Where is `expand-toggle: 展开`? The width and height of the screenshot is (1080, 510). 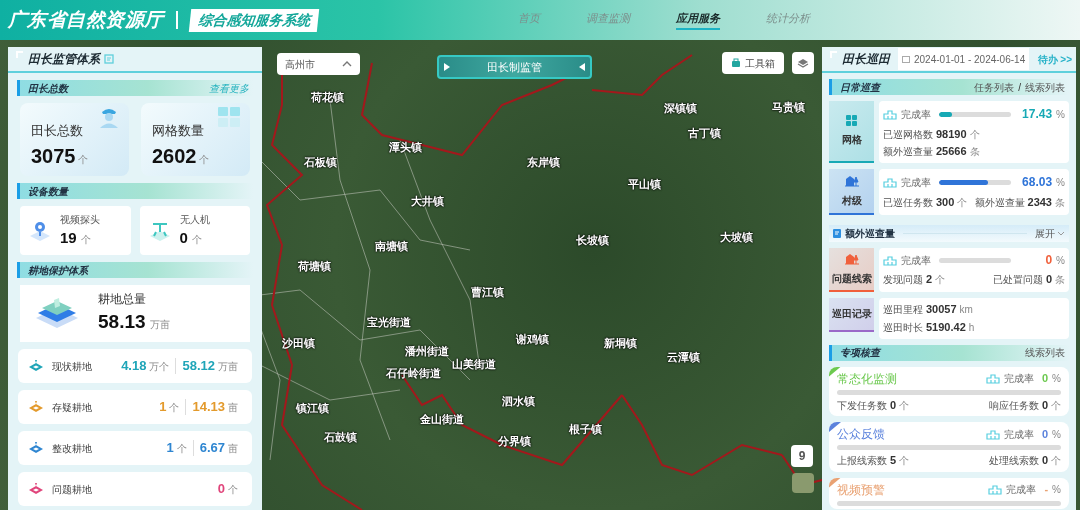
expand-toggle: 展开 is located at coordinates (1050, 233).